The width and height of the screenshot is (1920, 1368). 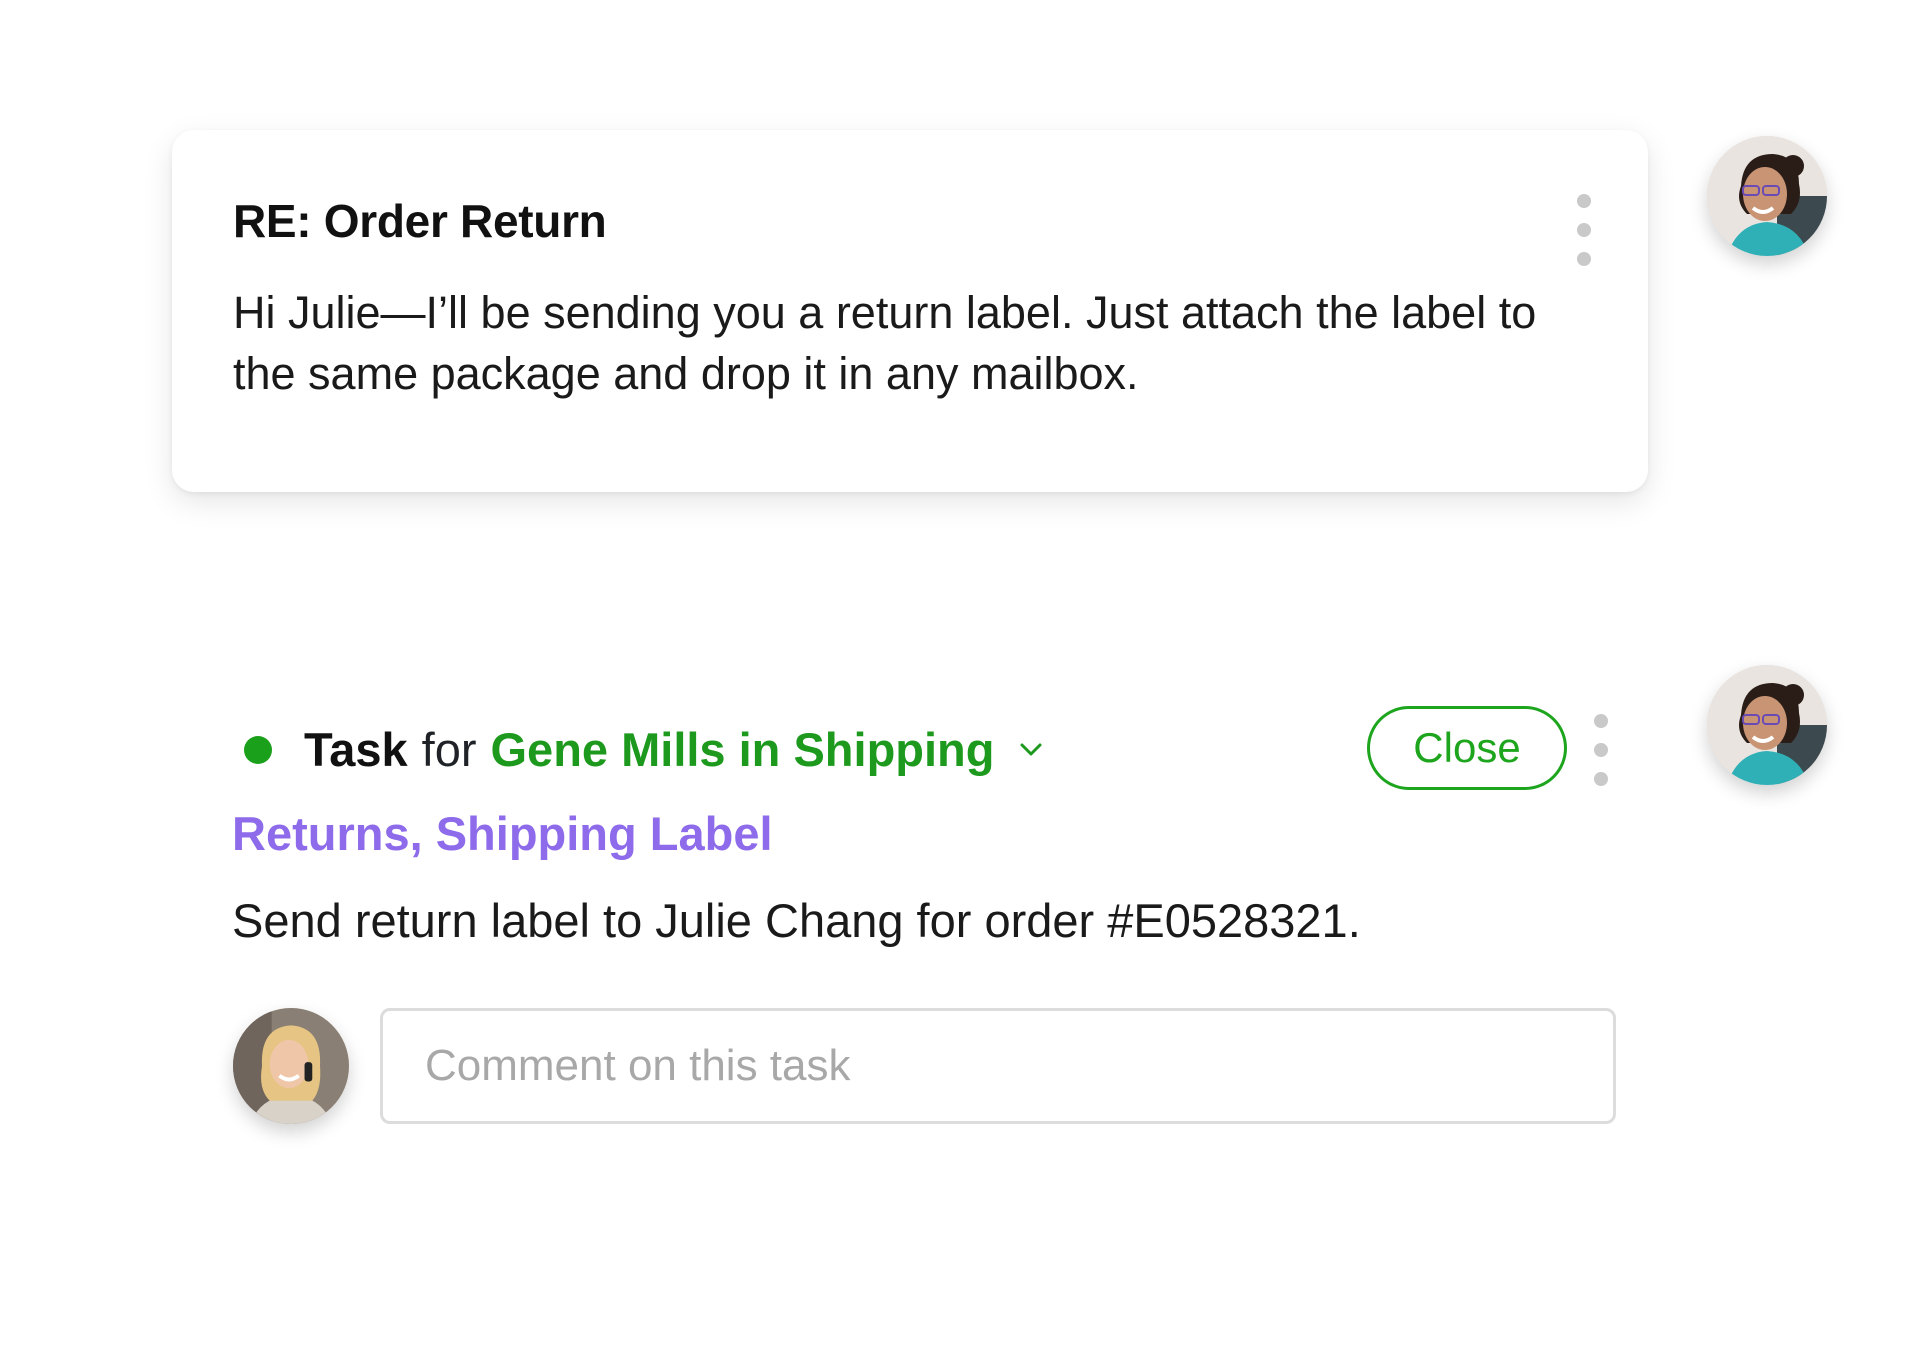 What do you see at coordinates (449, 749) in the screenshot?
I see `task-for-label: for` at bounding box center [449, 749].